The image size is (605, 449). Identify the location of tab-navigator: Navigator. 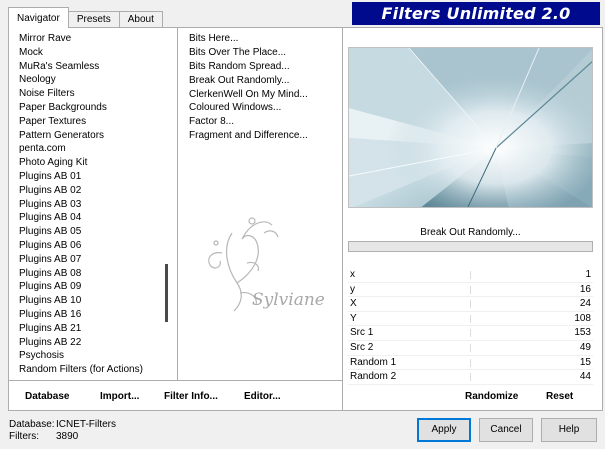
(38, 17).